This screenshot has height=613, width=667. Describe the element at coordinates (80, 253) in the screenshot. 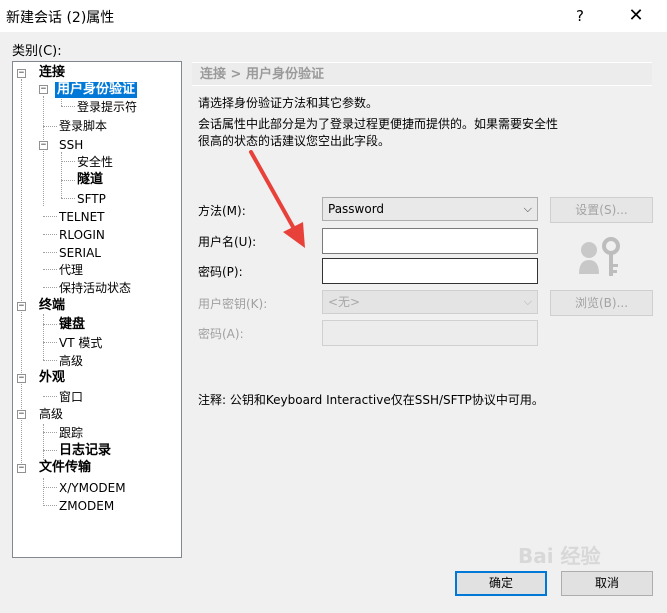

I see `tree-item-serial: SERIAL` at that location.